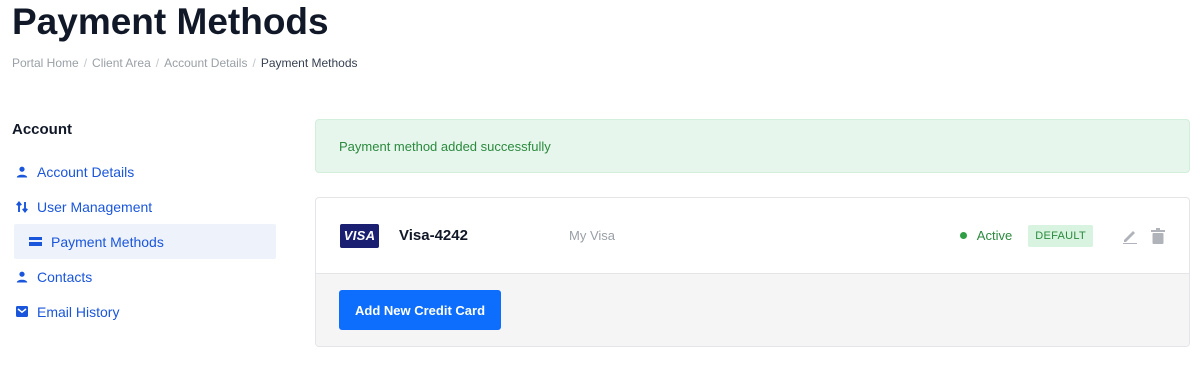 This screenshot has width=1200, height=370. Describe the element at coordinates (144, 276) in the screenshot. I see `sidebar-item-contacts: Contacts` at that location.